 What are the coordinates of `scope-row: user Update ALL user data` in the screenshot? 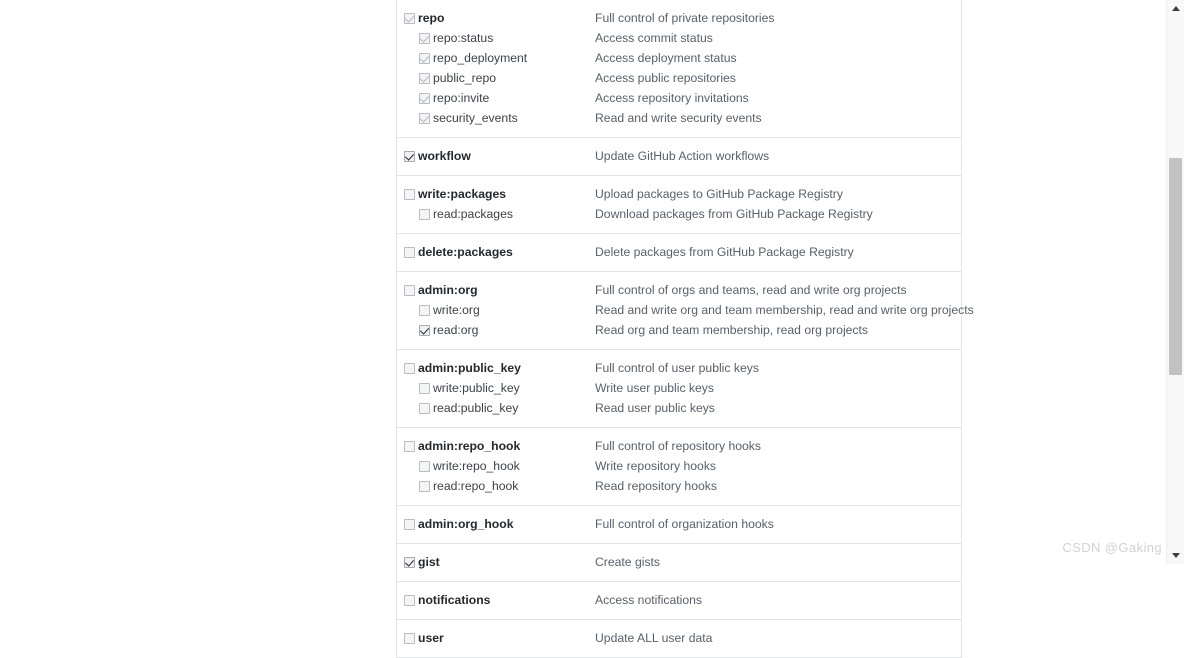 It's located at (679, 638).